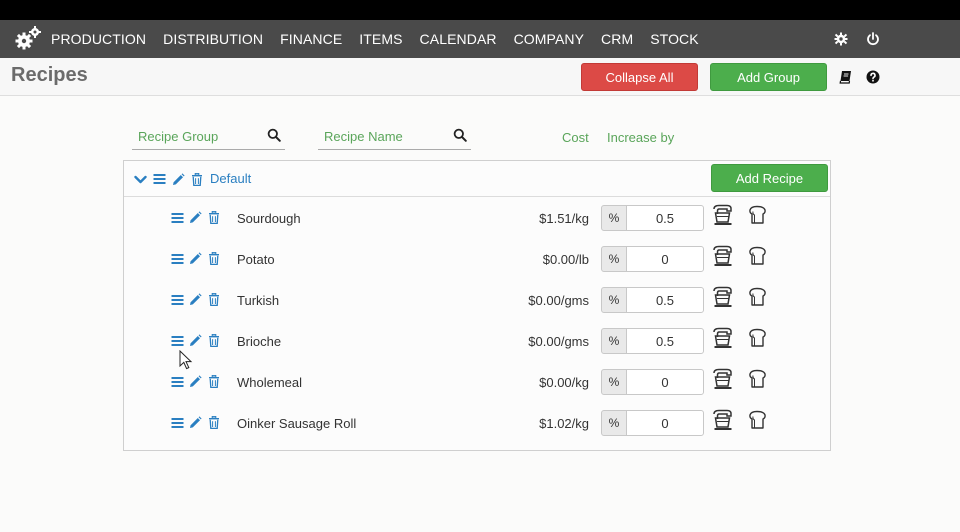  What do you see at coordinates (477, 340) in the screenshot?
I see `recipe-row: Brioche $0.00/gms %` at bounding box center [477, 340].